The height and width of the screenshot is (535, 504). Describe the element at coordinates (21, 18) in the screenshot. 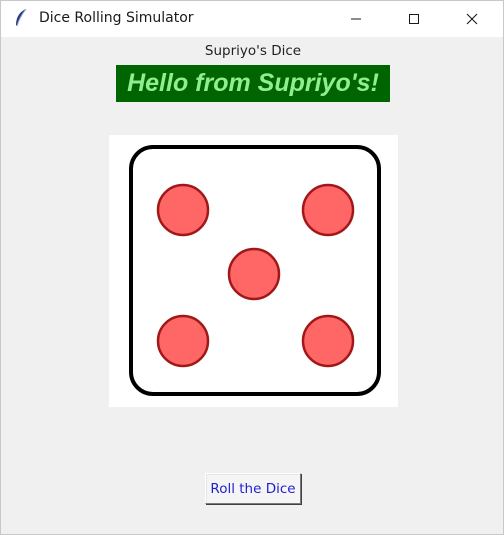

I see `feather-icon` at that location.